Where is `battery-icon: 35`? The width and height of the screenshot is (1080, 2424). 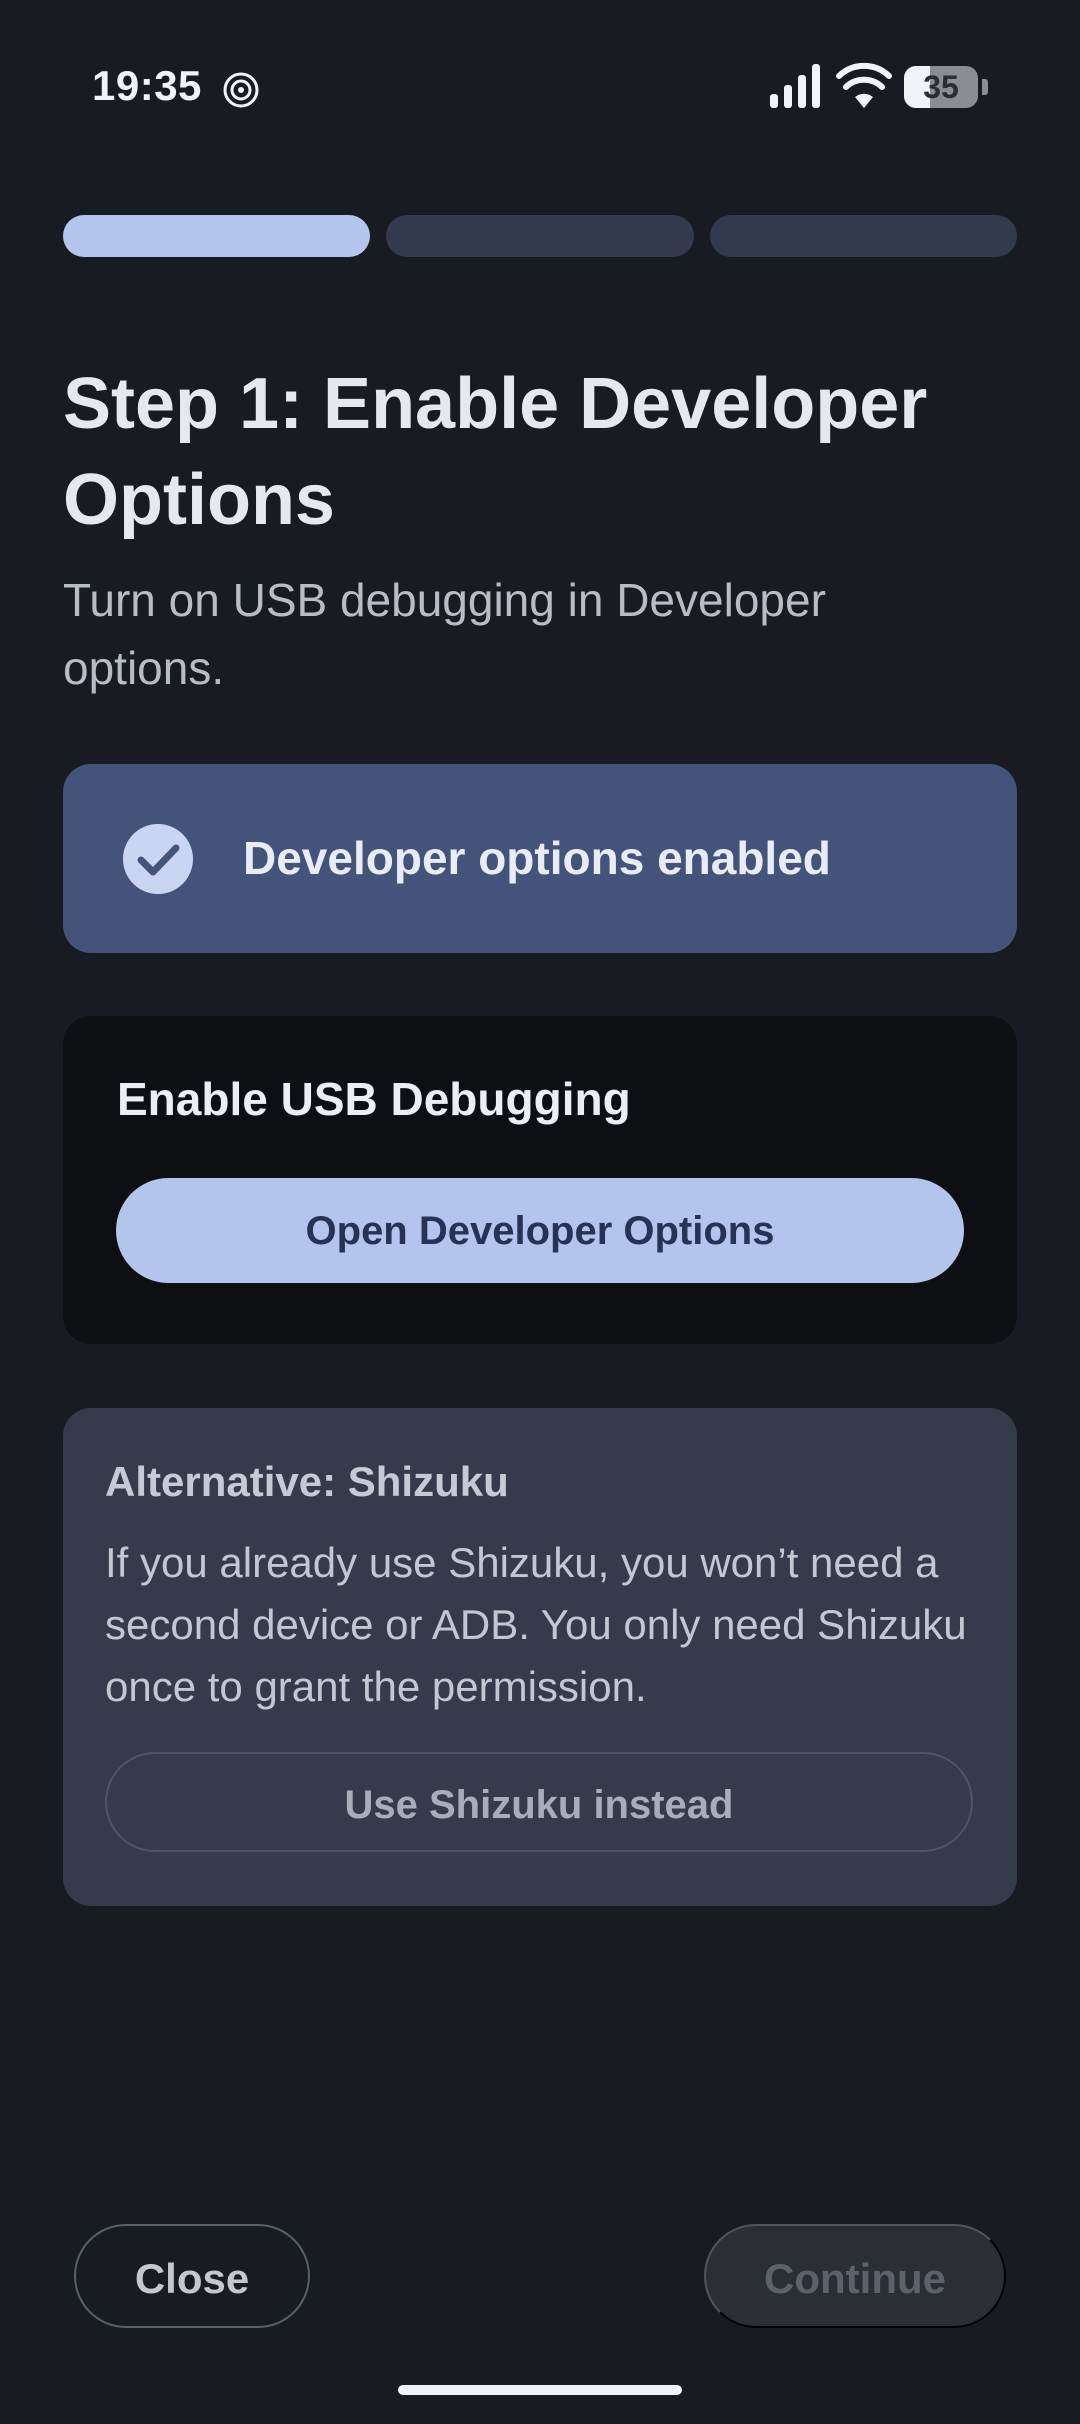 battery-icon: 35 is located at coordinates (946, 87).